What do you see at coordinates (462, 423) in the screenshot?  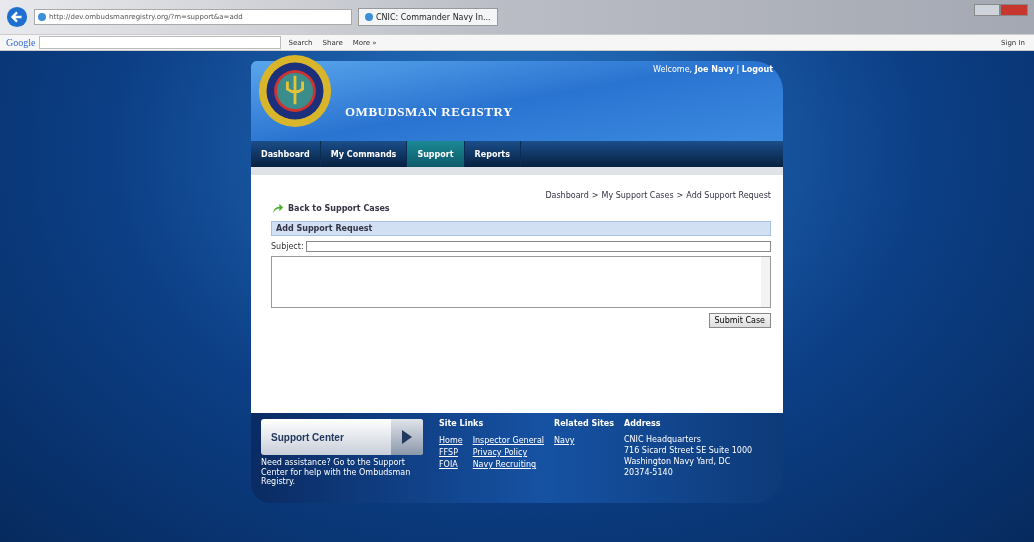 I see `column-heading: Site Links` at bounding box center [462, 423].